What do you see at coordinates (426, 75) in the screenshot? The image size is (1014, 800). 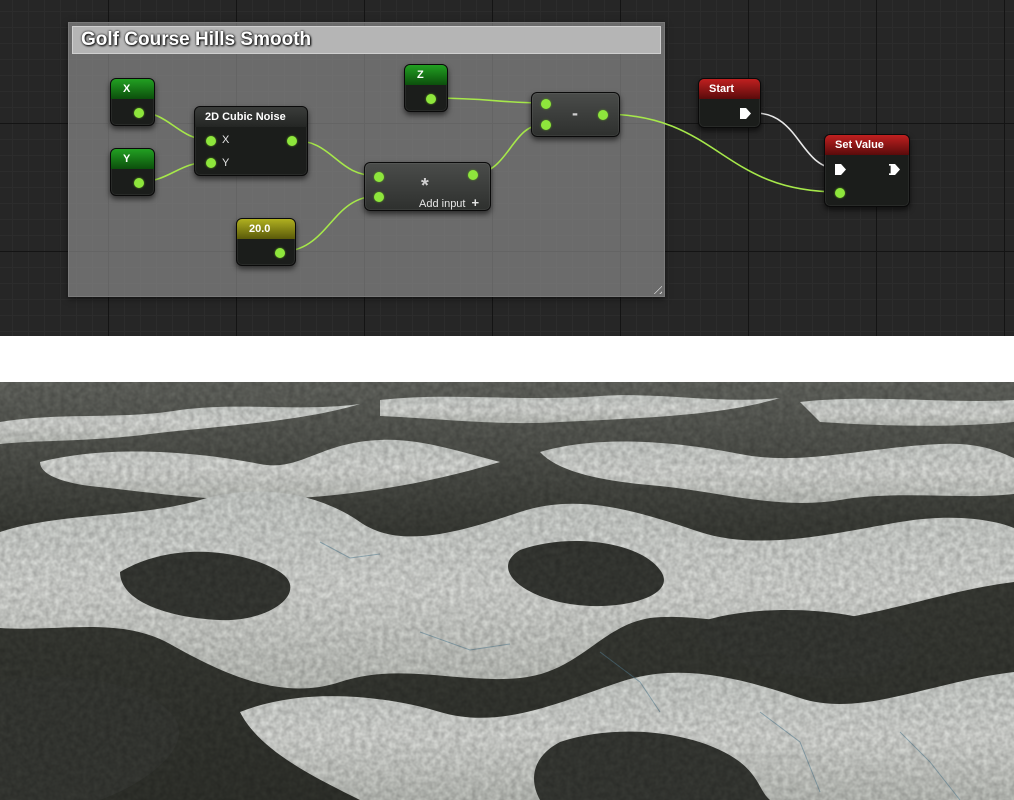 I see `node-z-title: Z` at bounding box center [426, 75].